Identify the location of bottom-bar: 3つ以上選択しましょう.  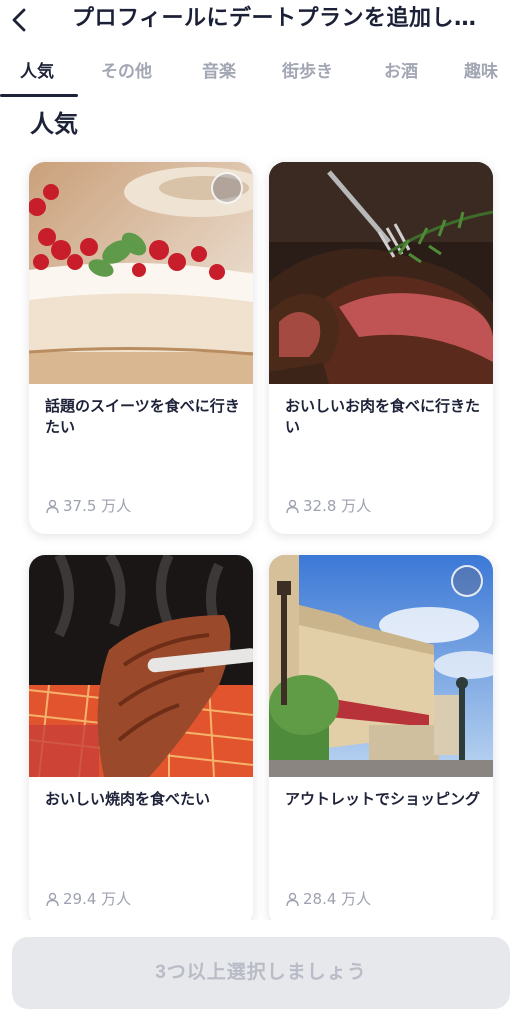
(261, 972).